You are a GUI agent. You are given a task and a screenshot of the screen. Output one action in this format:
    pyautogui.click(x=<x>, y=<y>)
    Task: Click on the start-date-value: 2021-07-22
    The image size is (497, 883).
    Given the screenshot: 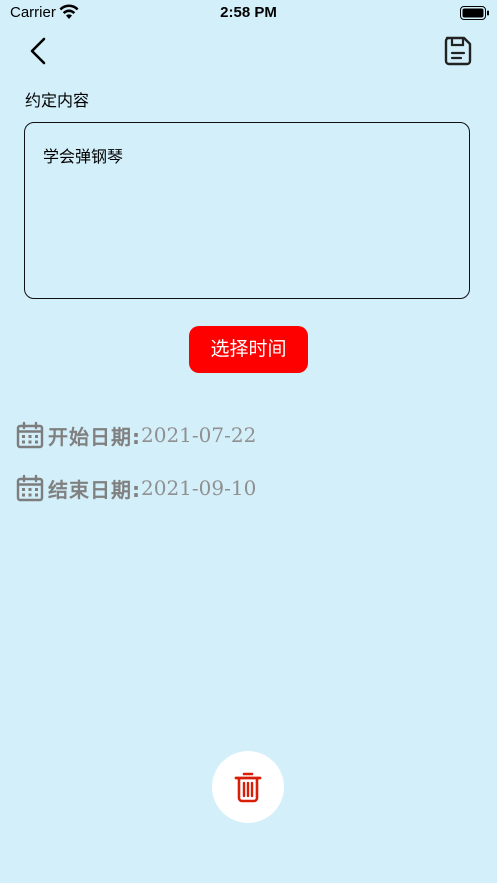 What is the action you would take?
    pyautogui.click(x=199, y=435)
    